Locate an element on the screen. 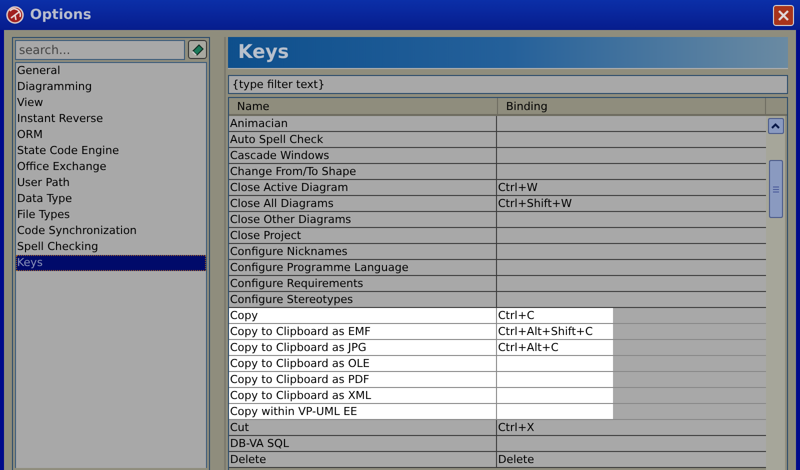 This screenshot has height=470, width=800. sidebar-item: Code Synchronization is located at coordinates (111, 231).